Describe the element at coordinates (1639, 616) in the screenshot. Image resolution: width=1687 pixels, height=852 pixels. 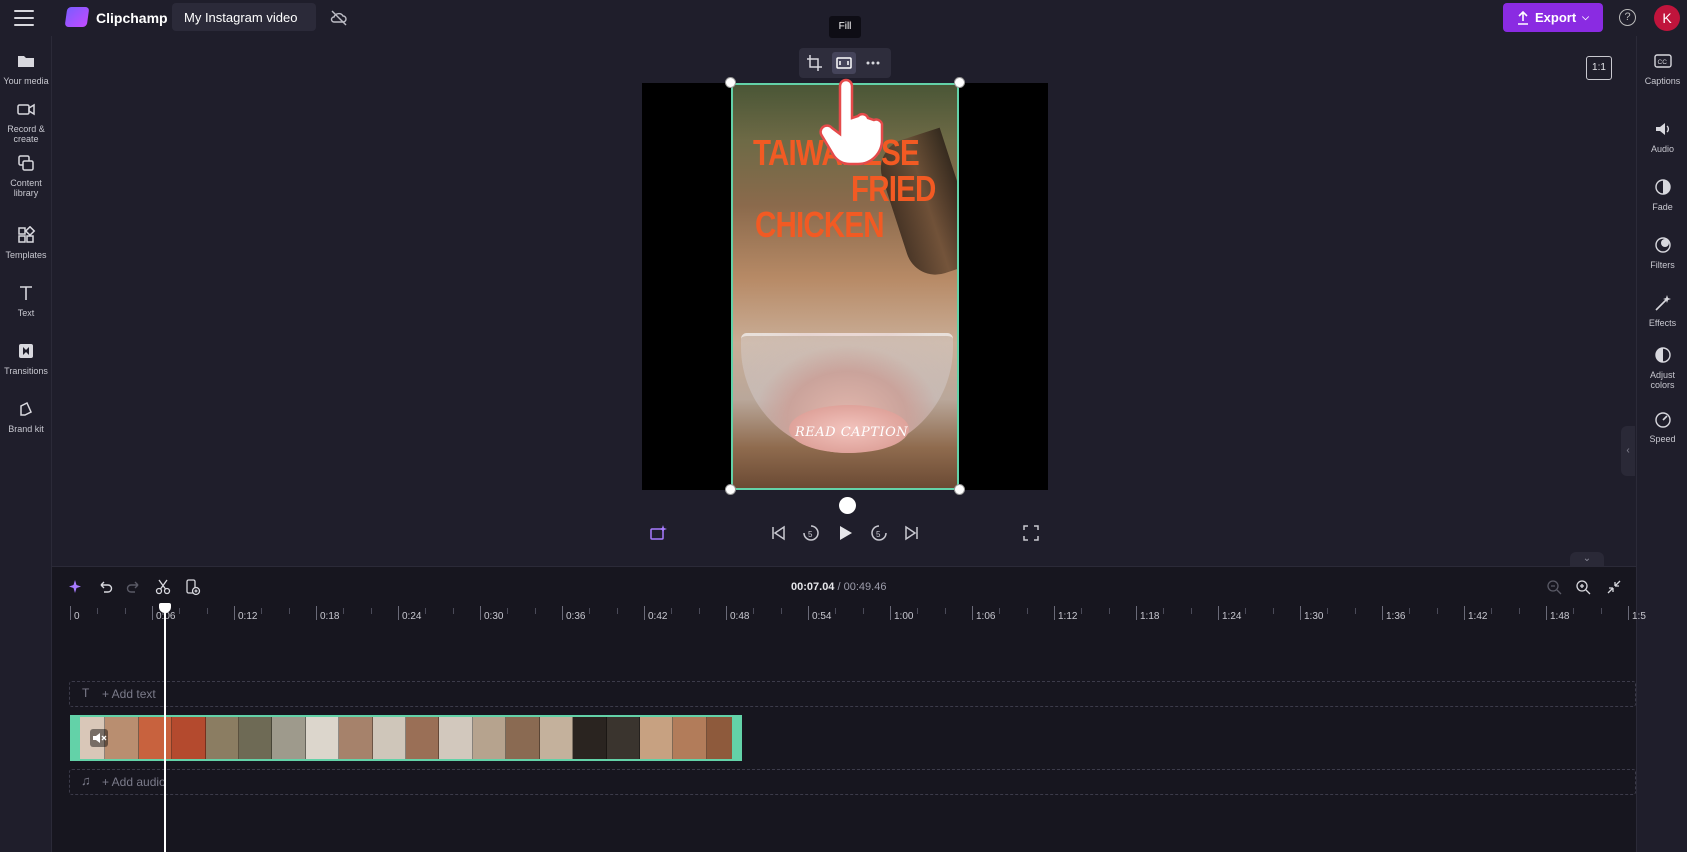
I see `ruler-tick-label: 1:5` at that location.